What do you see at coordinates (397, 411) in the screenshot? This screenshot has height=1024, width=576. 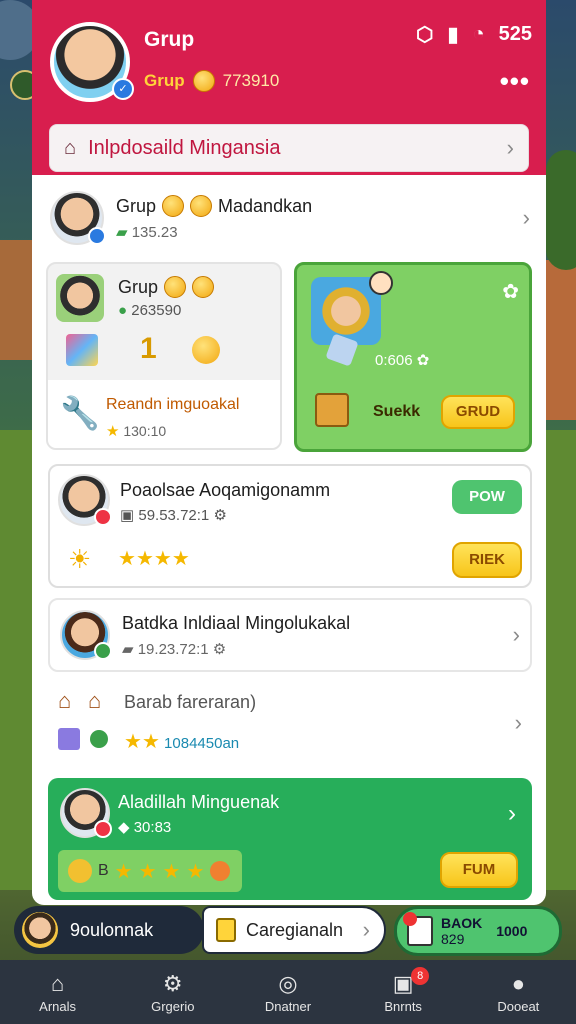 I see `quest-label: Suekk` at bounding box center [397, 411].